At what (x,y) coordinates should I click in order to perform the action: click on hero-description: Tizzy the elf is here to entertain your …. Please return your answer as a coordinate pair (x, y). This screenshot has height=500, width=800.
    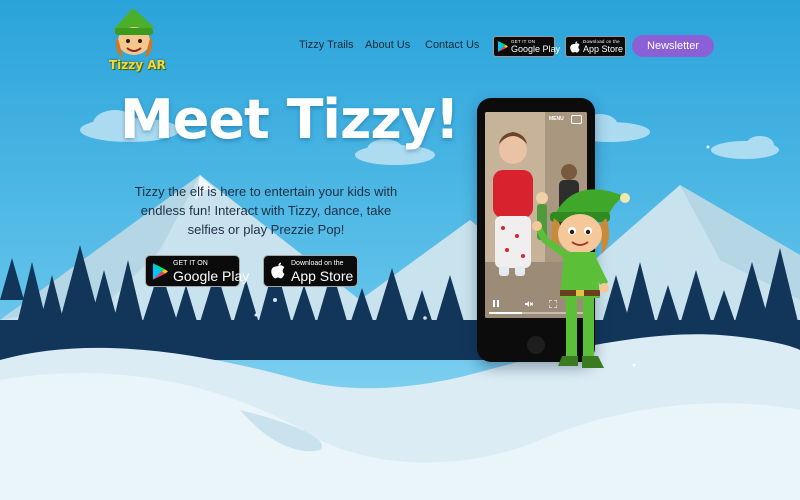
    Looking at the image, I should click on (266, 210).